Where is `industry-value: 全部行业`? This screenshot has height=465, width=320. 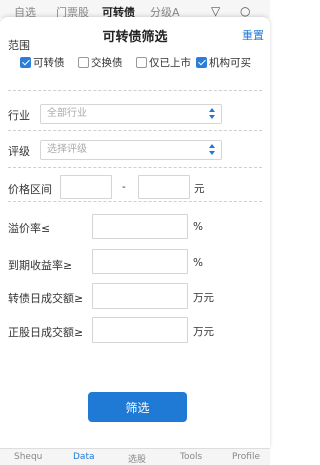 industry-value: 全部行业 is located at coordinates (67, 113).